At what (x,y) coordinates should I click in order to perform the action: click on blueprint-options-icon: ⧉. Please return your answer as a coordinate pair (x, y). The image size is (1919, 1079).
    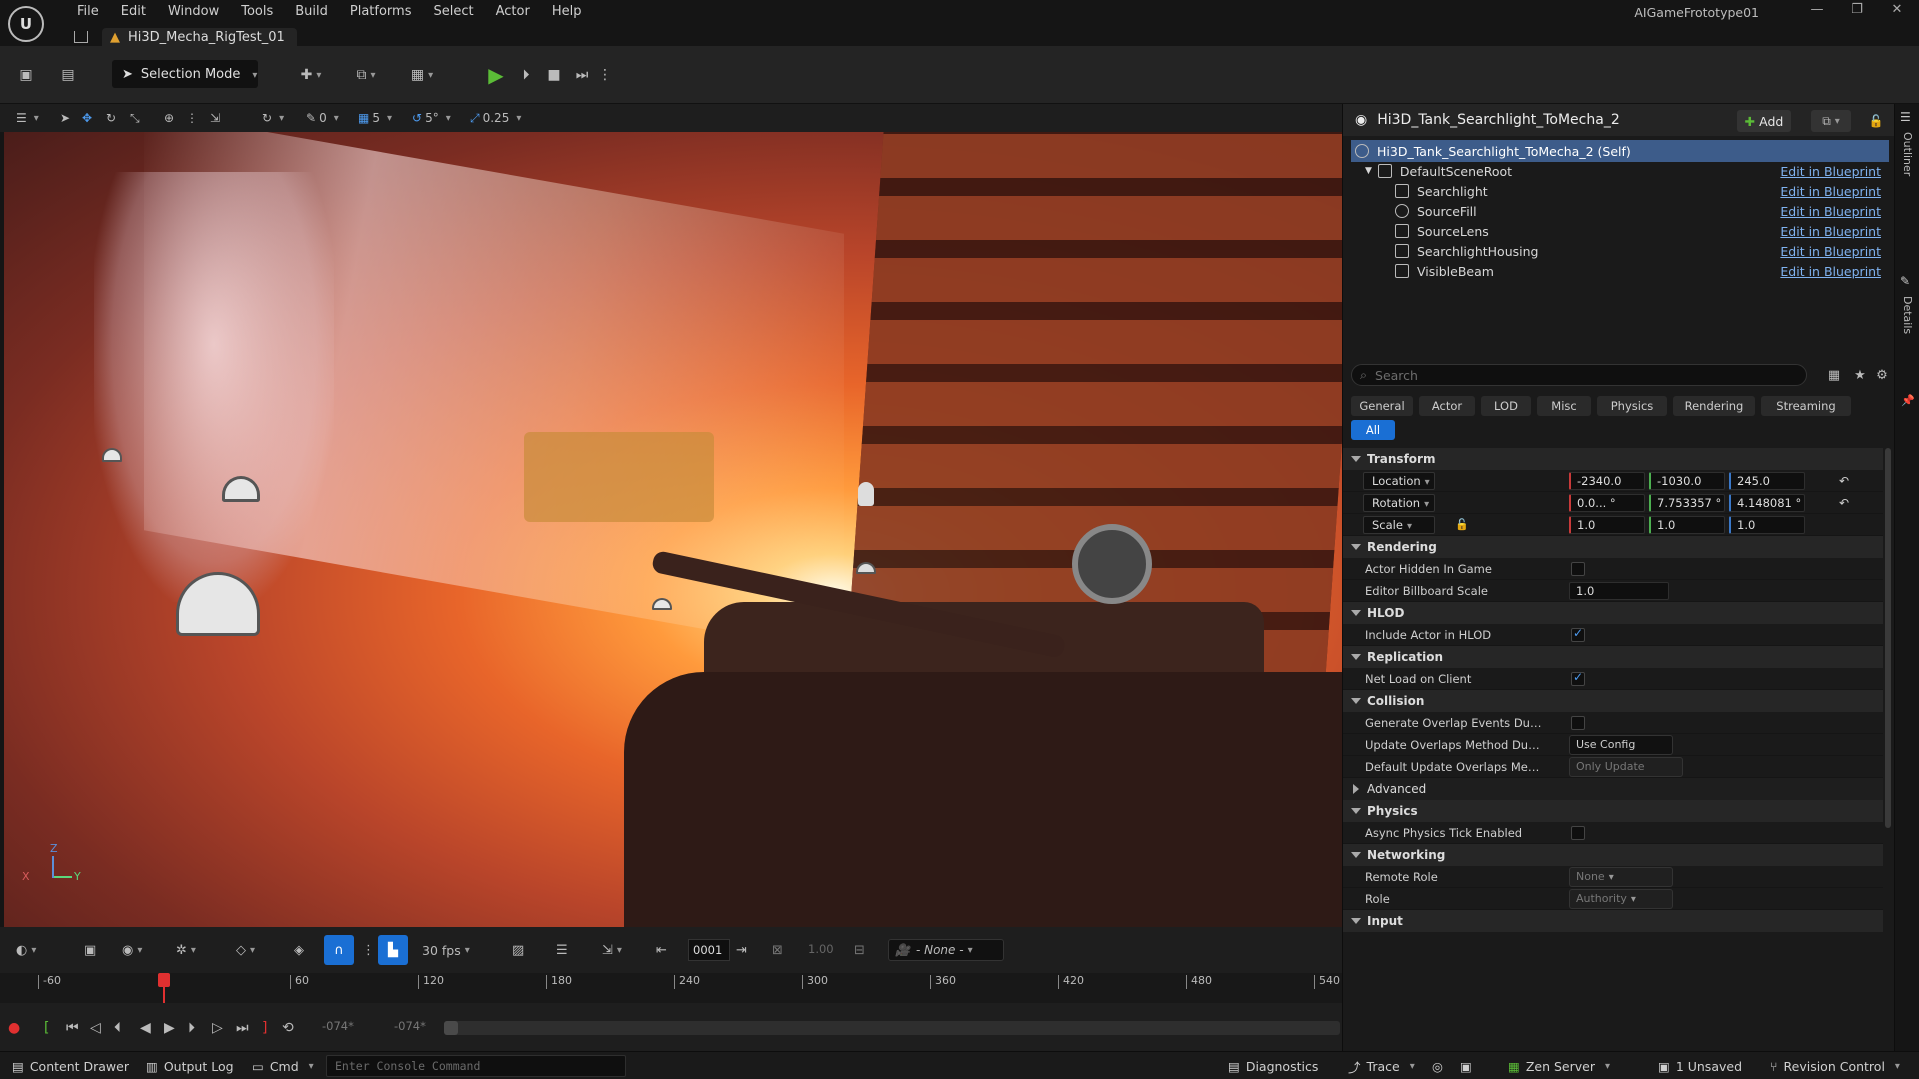
    Looking at the image, I should click on (1831, 121).